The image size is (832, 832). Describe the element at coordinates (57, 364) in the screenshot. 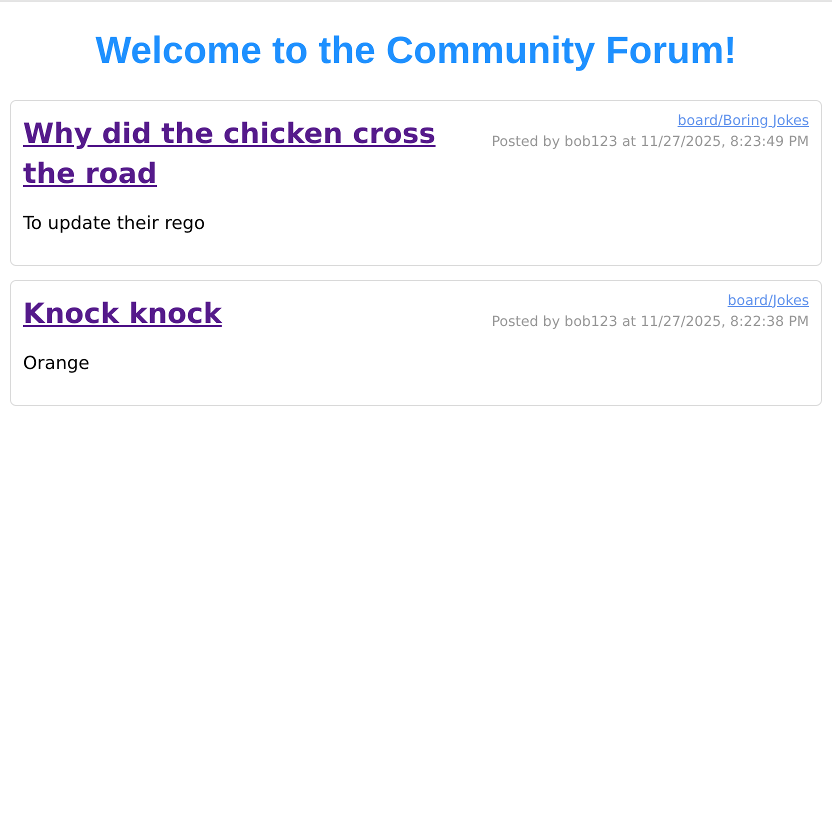

I see `post-body: Orange` at that location.